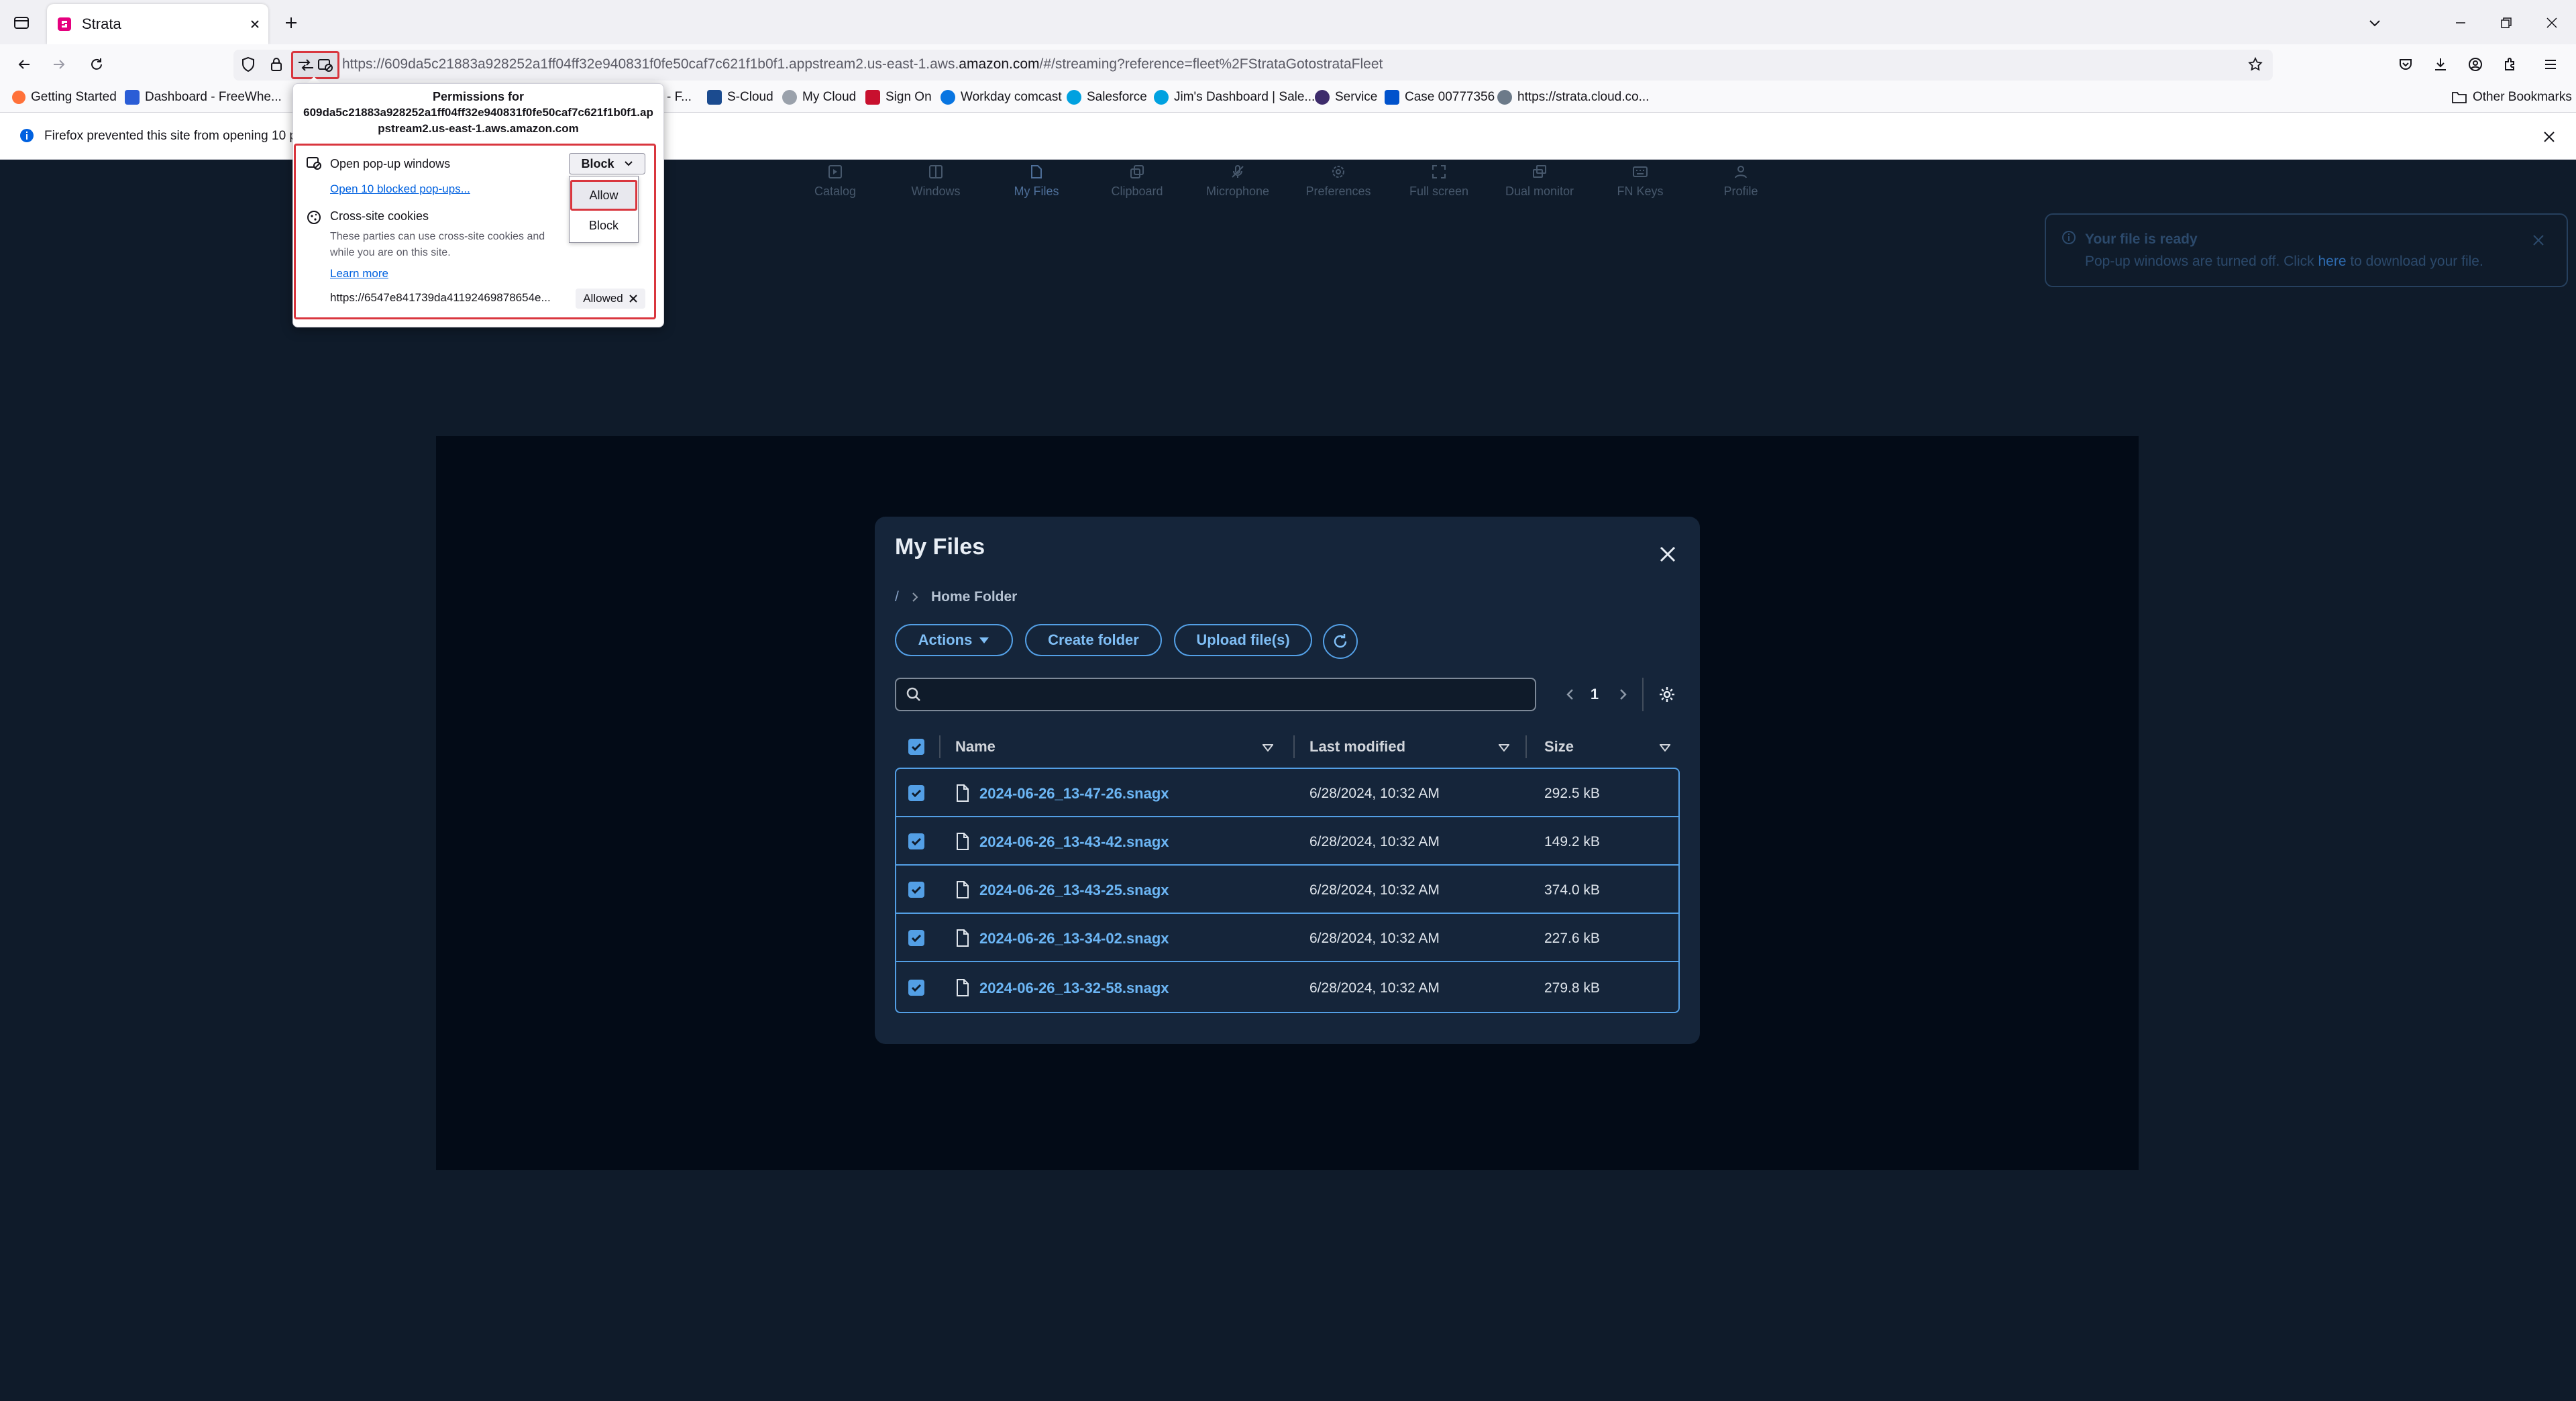 The height and width of the screenshot is (1401, 2576). I want to click on bookmark-getting-started: Getting Started, so click(64, 98).